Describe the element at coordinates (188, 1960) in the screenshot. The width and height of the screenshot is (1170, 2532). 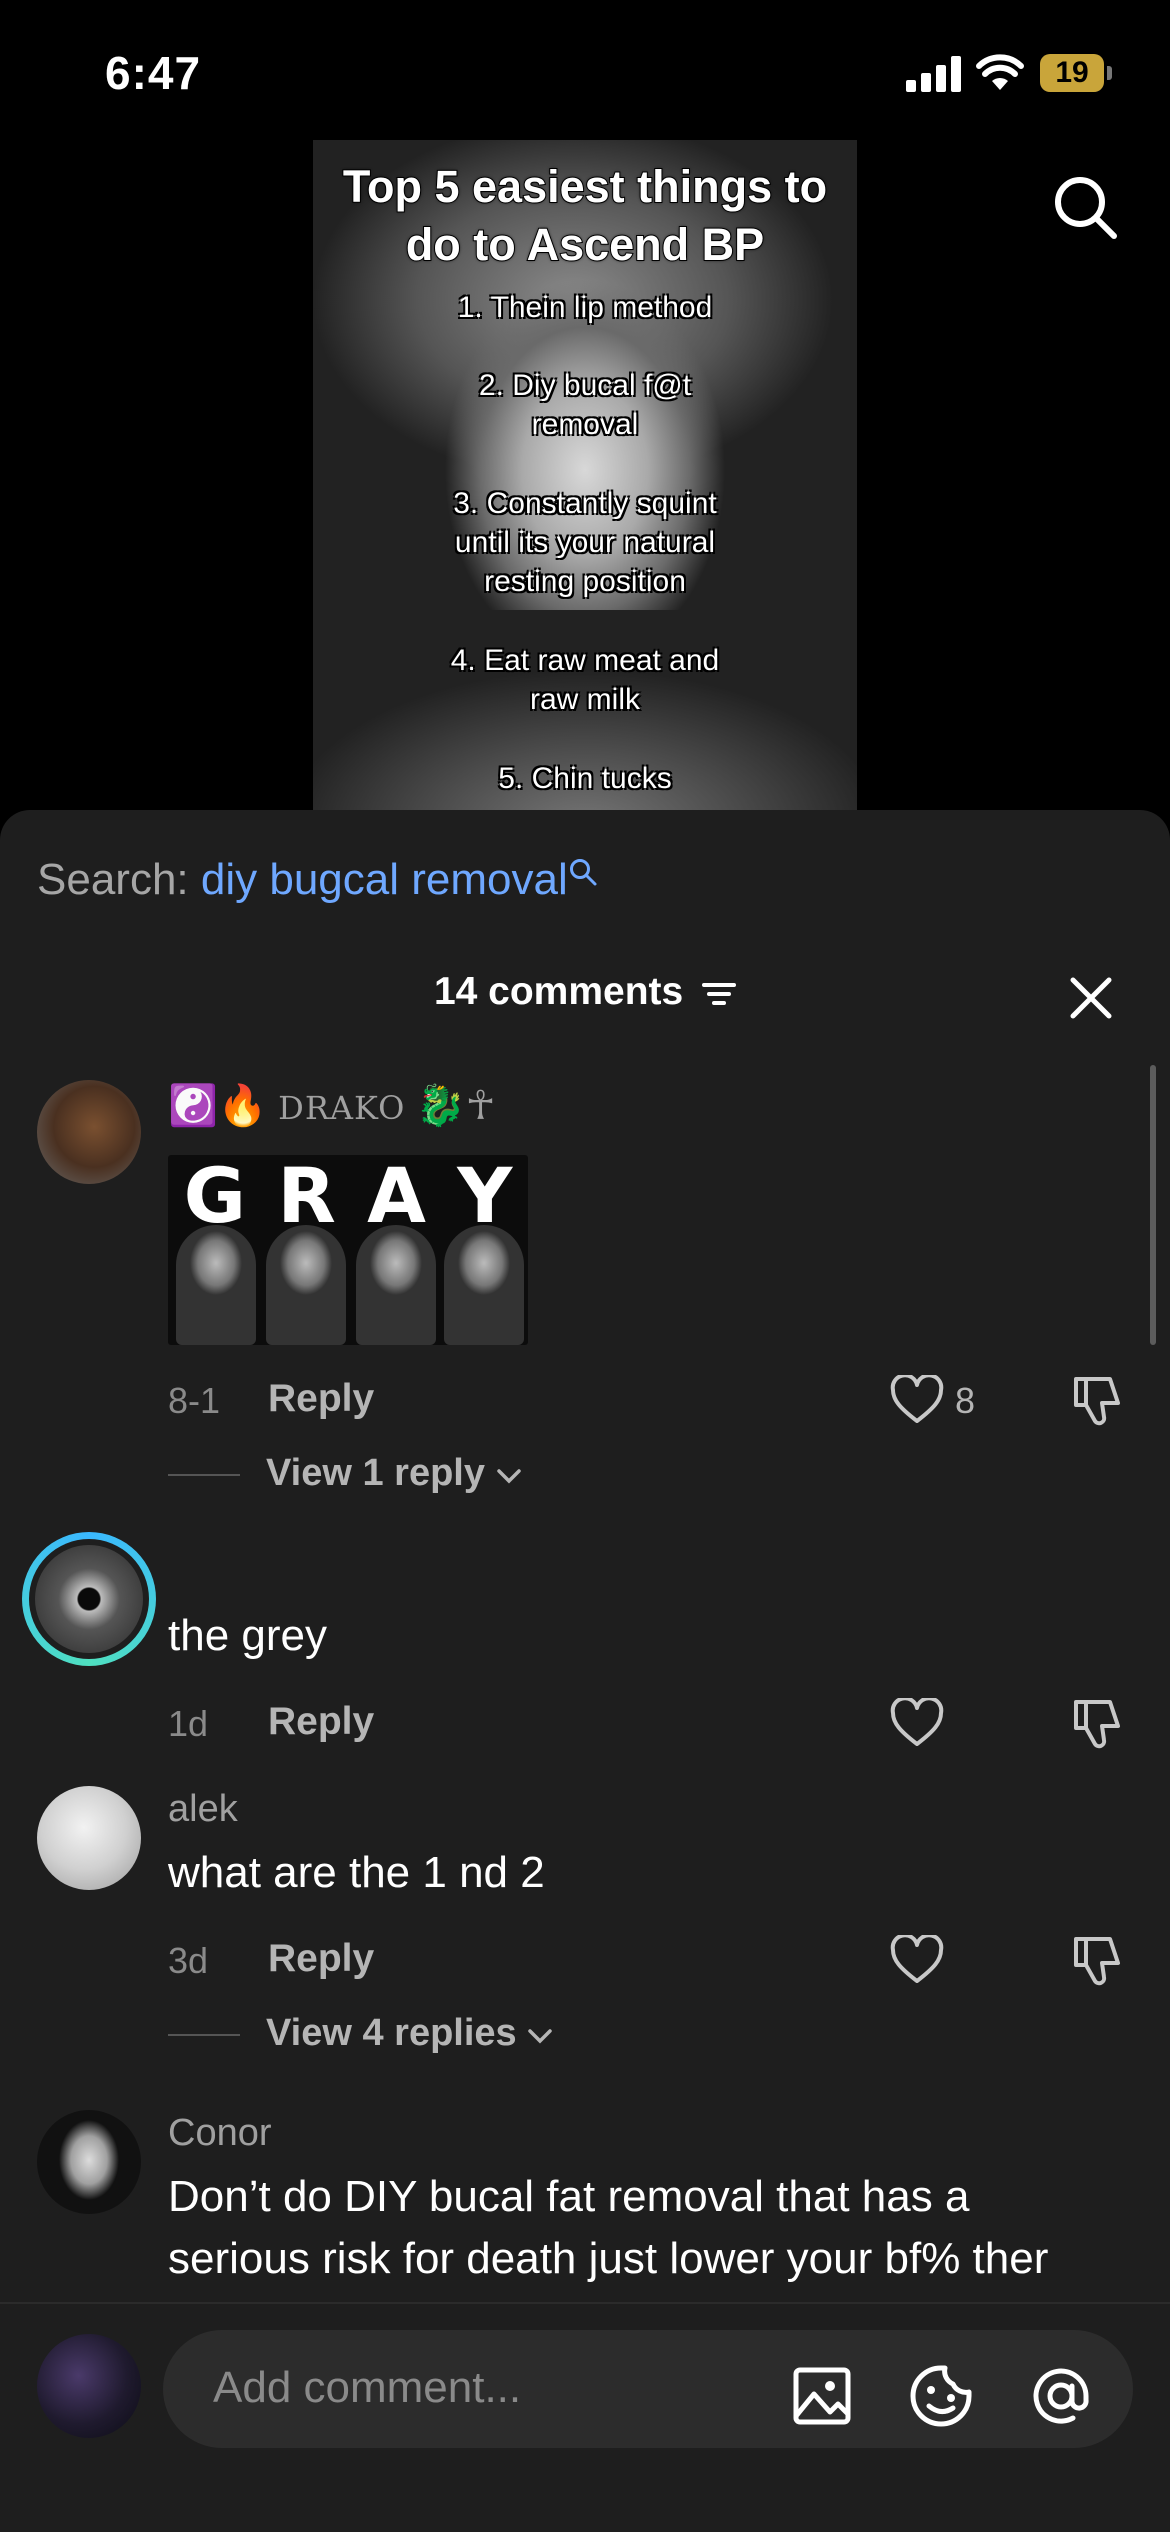
I see `comment-time: 3d` at that location.